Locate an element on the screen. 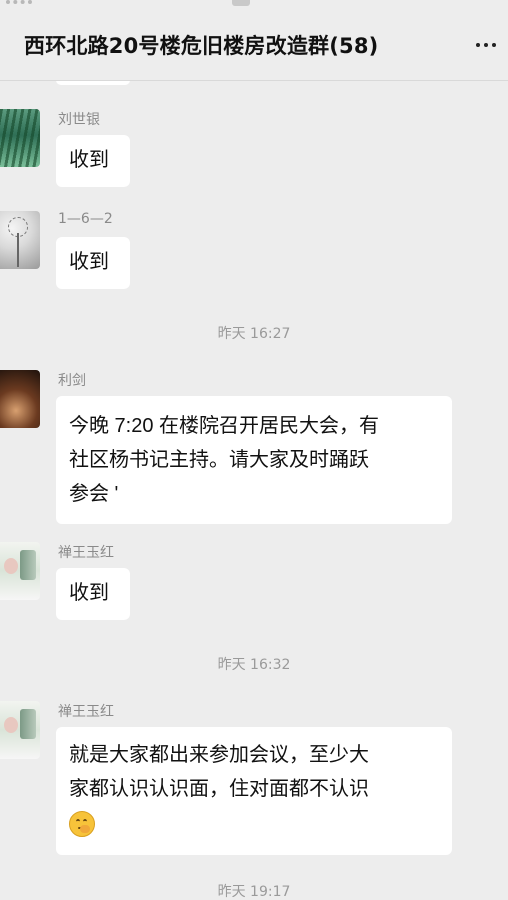 This screenshot has height=900, width=508. signal-icon is located at coordinates (19, 5).